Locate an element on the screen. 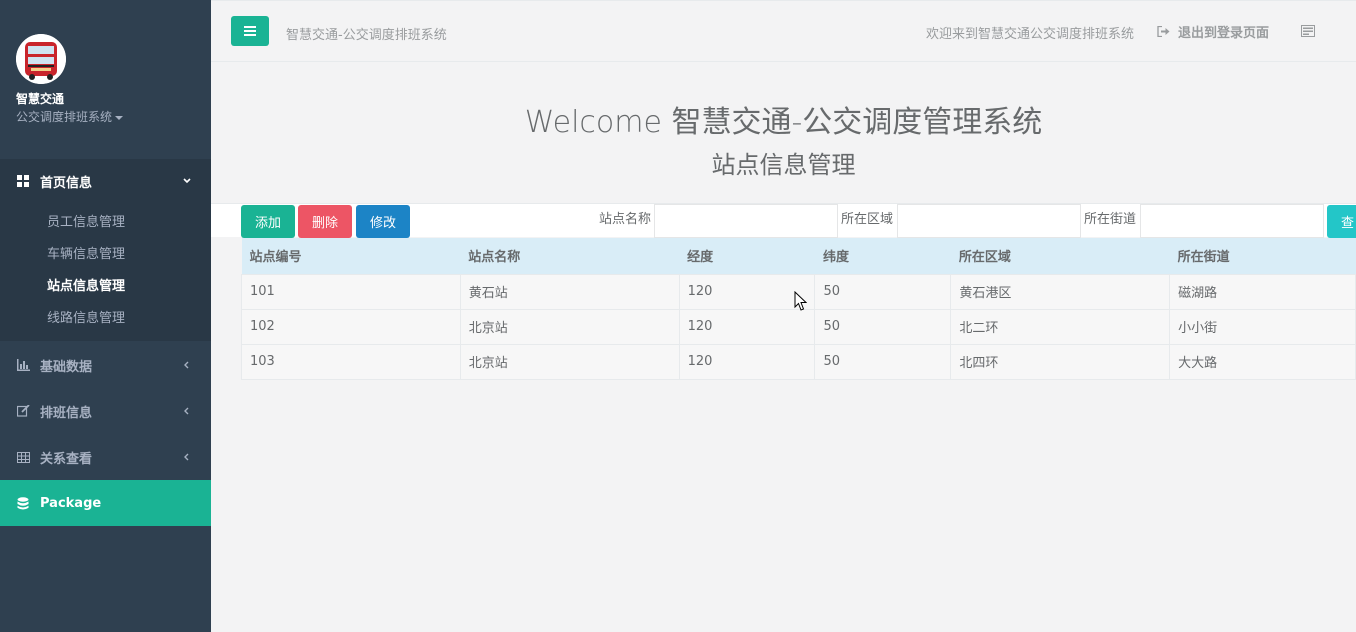 This screenshot has width=1356, height=632. column-header: 所在区域 is located at coordinates (1060, 256).